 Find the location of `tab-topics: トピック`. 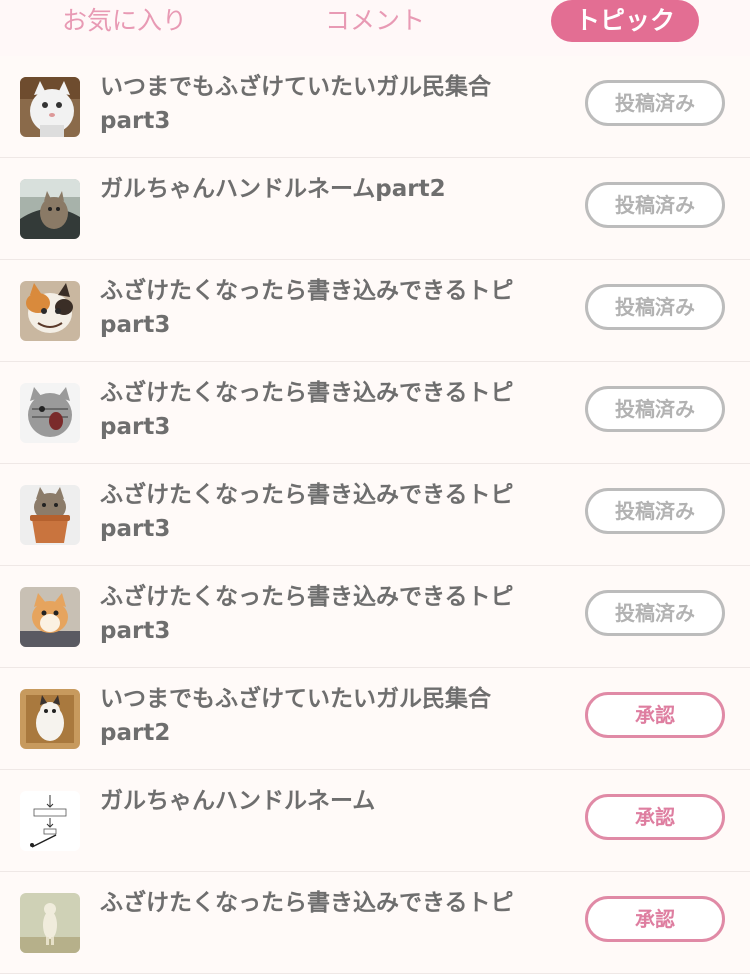

tab-topics: トピック is located at coordinates (625, 21).